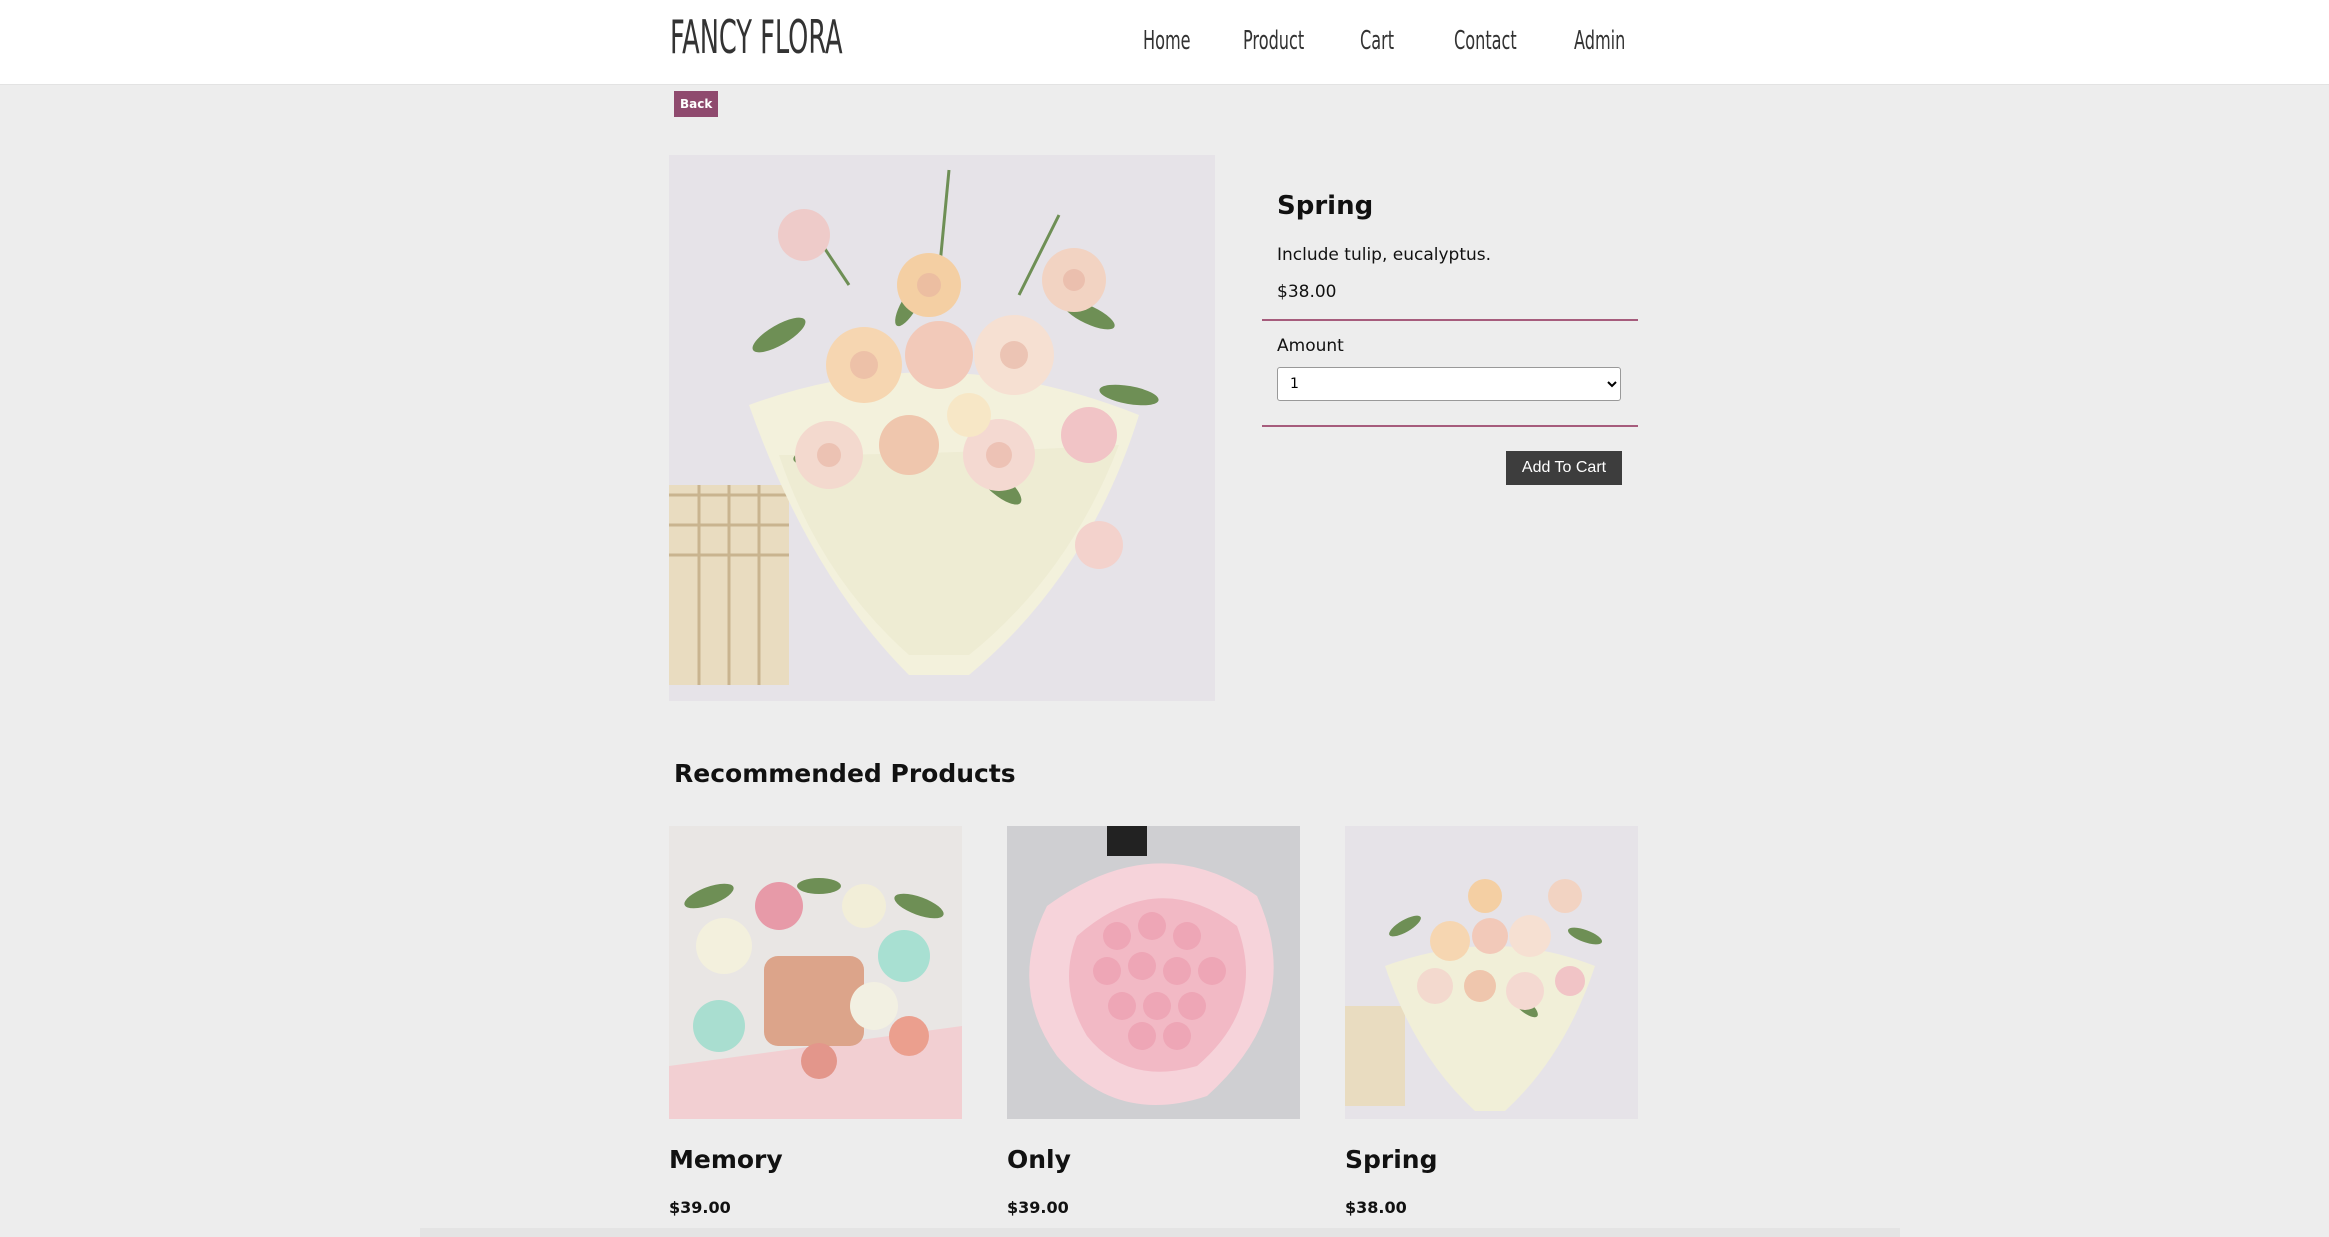 The image size is (2329, 1237). What do you see at coordinates (845, 773) in the screenshot?
I see `recommended-heading: Recommended Products` at bounding box center [845, 773].